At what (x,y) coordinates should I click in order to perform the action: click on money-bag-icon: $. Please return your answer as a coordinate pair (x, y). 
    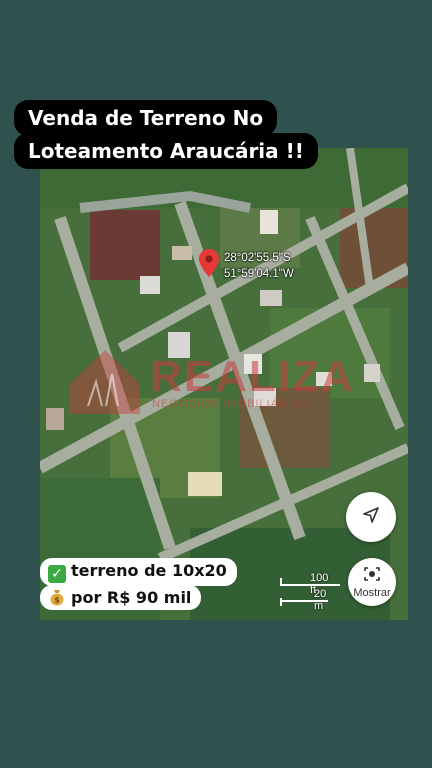
    Looking at the image, I should click on (57, 597).